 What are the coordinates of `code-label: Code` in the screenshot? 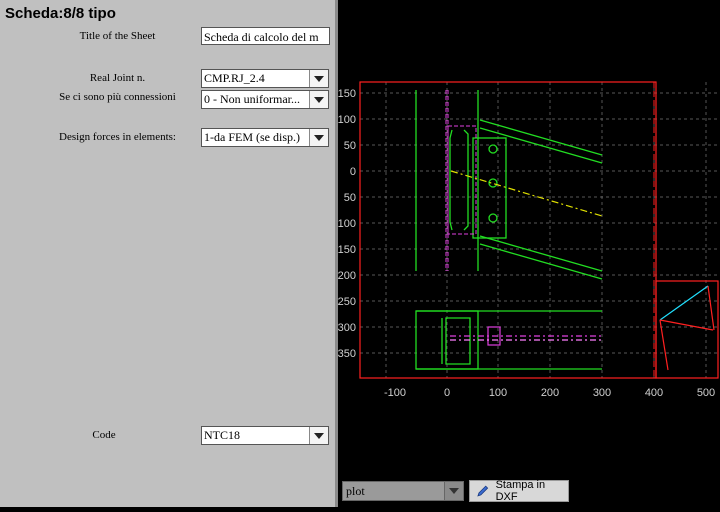 It's located at (104, 435).